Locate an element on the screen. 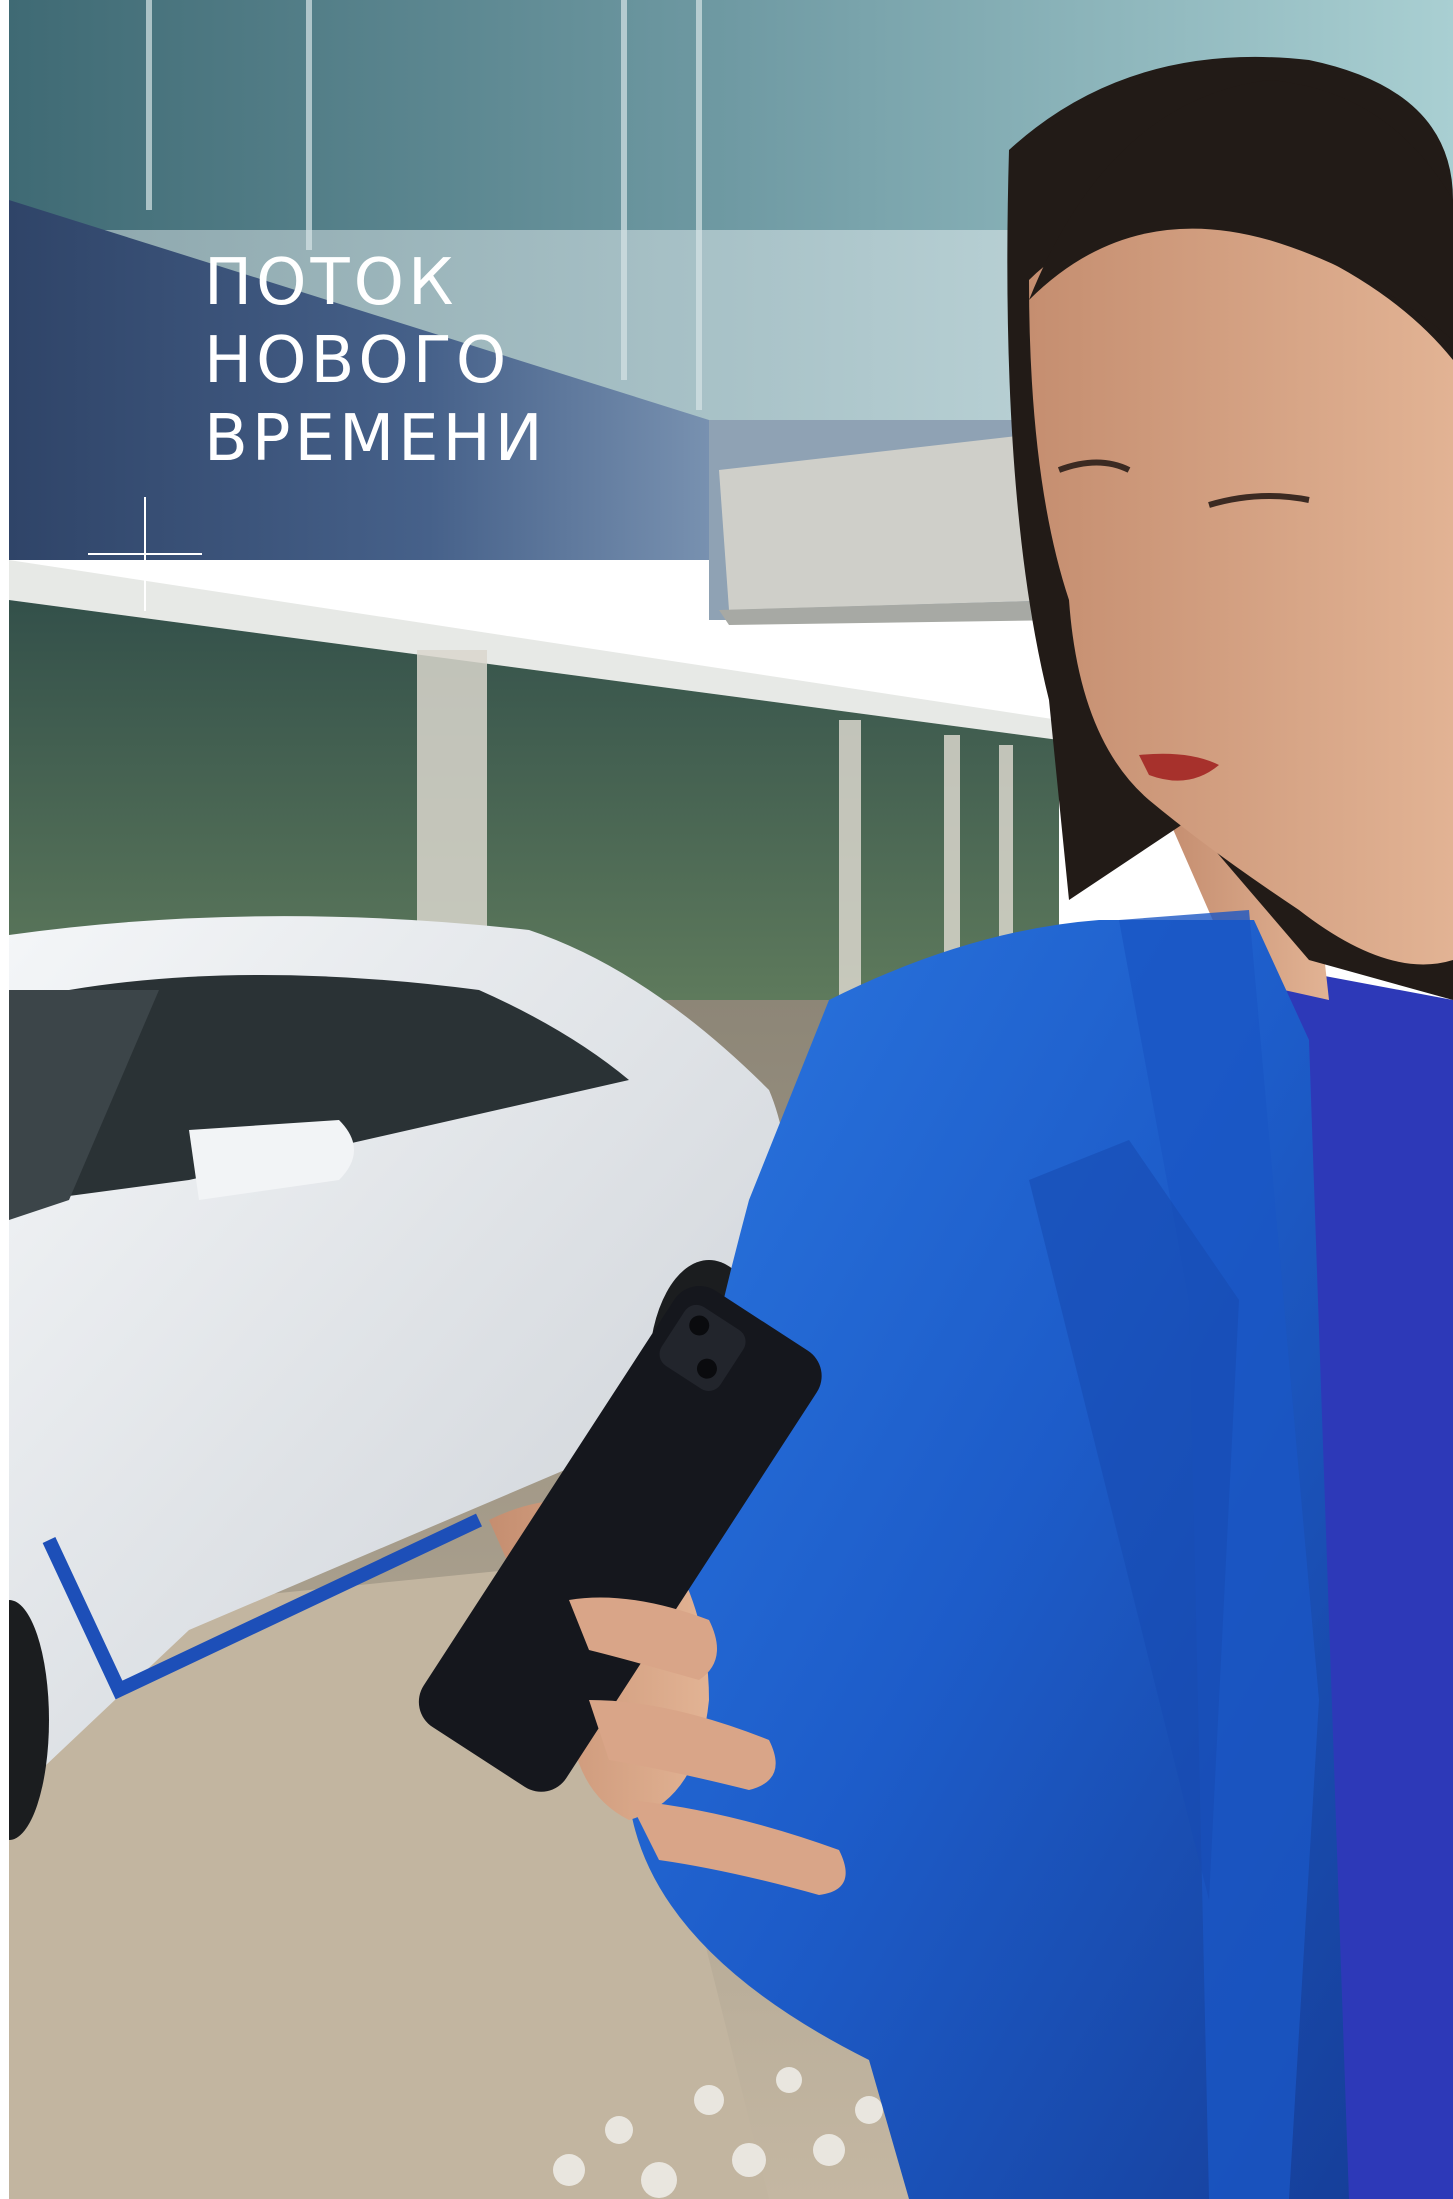  headline-line-3: ВРЕМЕНИ is located at coordinates (375, 439).